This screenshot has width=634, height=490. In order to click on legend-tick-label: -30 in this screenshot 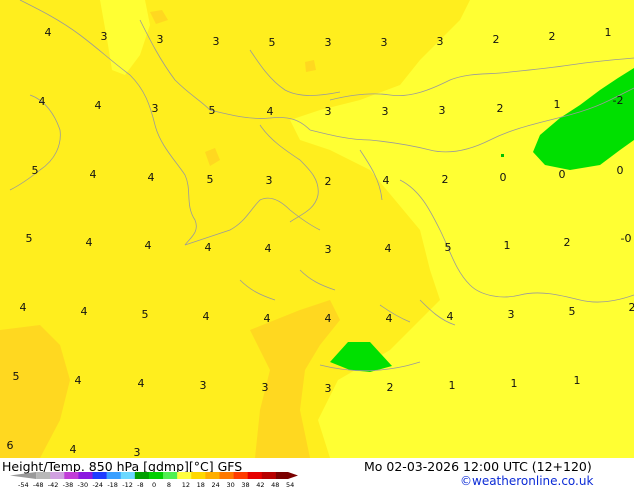, I will do `click(83, 485)`.